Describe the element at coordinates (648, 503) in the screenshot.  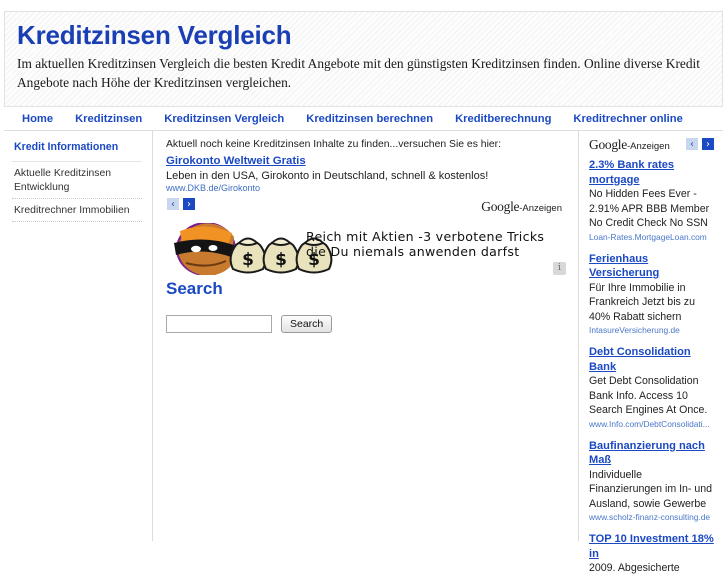
I see `sidebar-ad-line: Ausland, sowie Gewerbe` at that location.